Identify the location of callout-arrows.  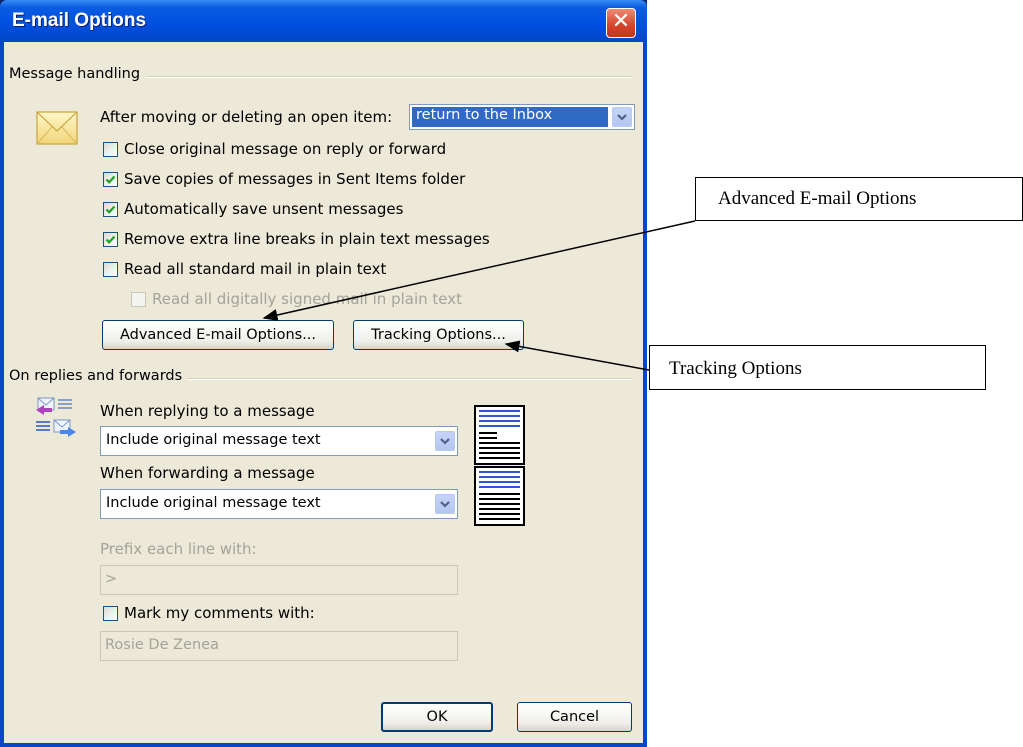
(479, 295).